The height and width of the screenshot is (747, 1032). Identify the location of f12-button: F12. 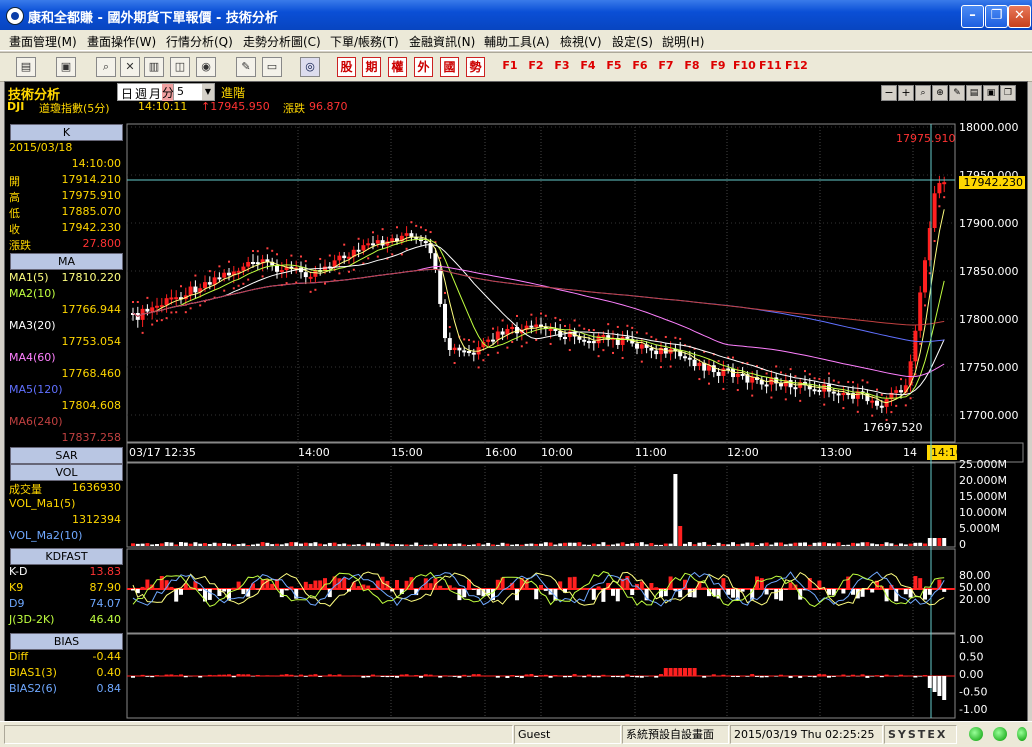
(796, 66).